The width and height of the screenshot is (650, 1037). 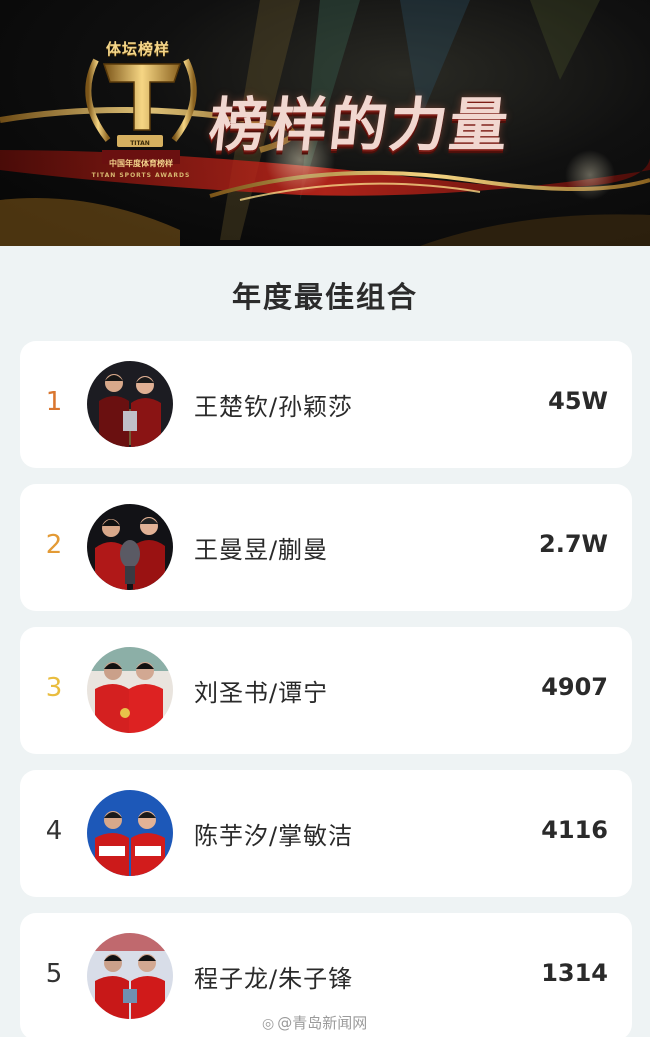 I want to click on vote-count: 45W, so click(x=578, y=401).